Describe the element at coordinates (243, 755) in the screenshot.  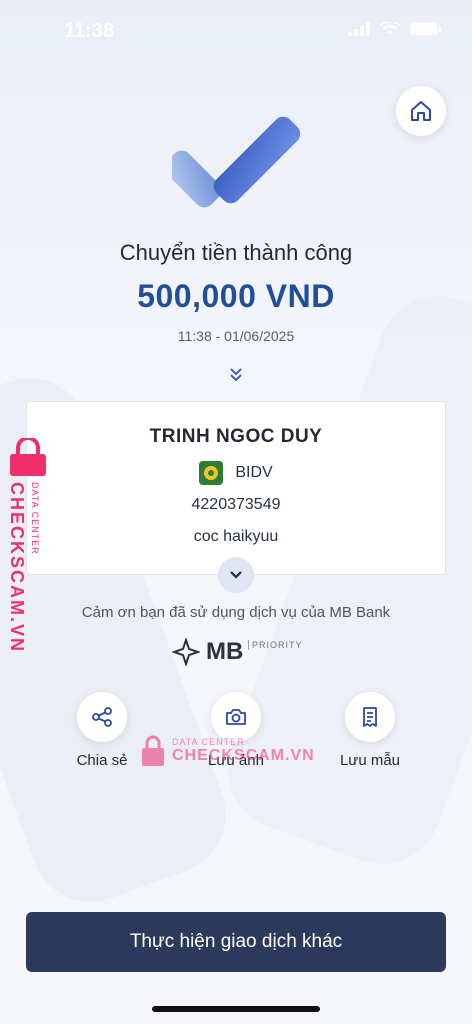
I see `watermark-center-text: CHECKSCAM.VN` at that location.